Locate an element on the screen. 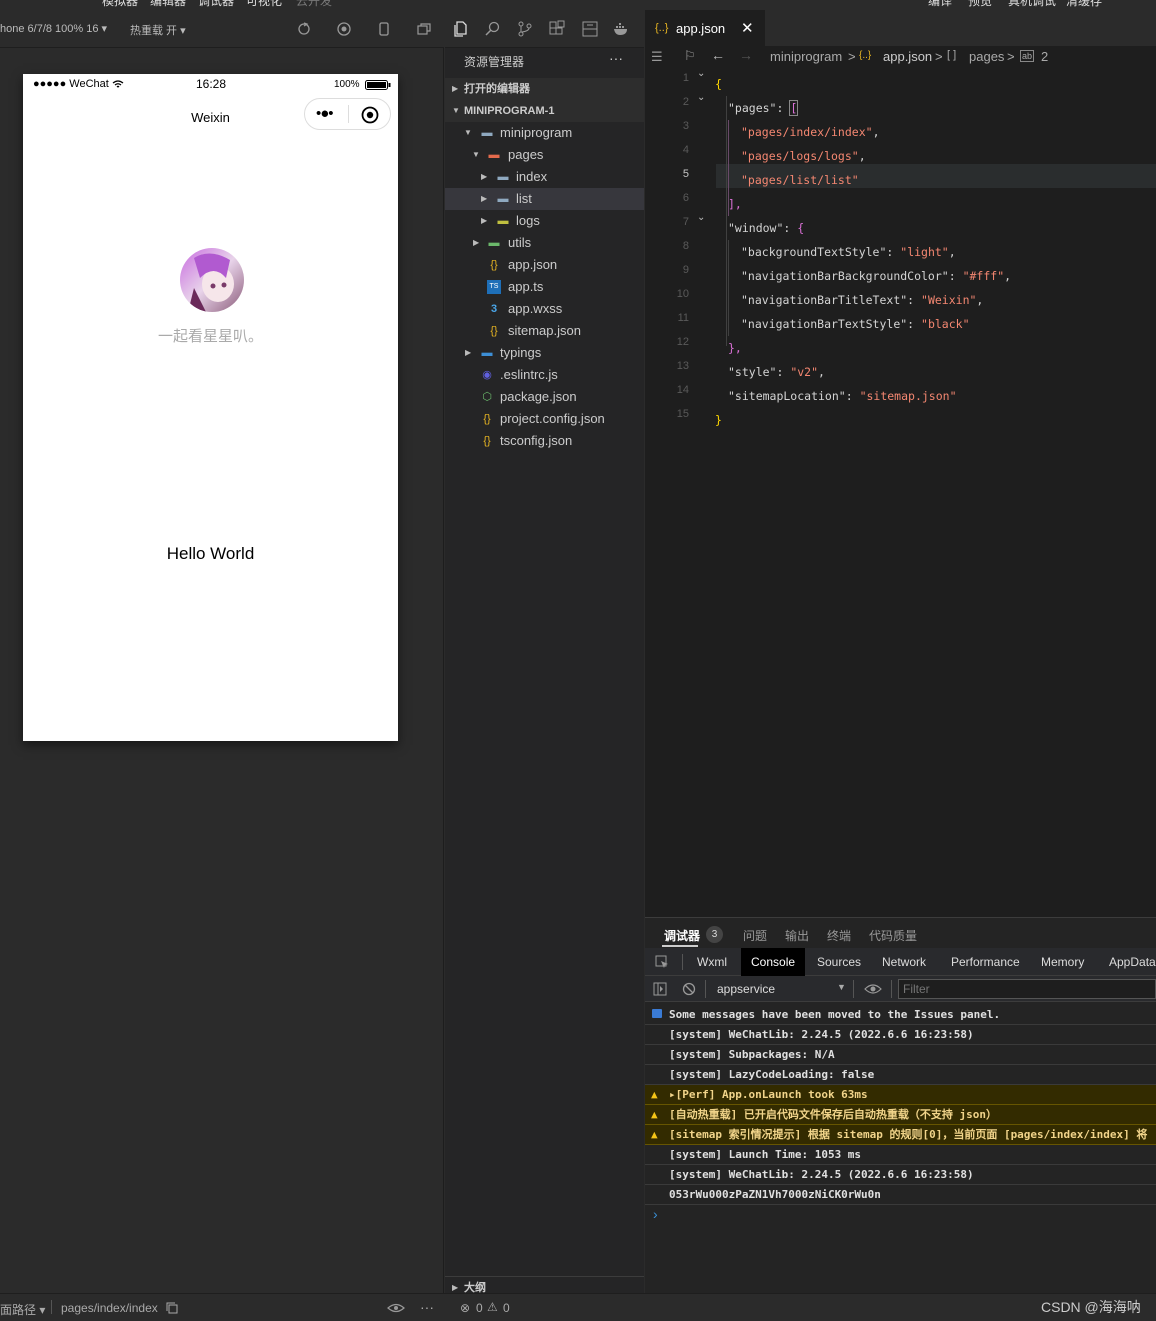 The image size is (1156, 1321). forward-icon: → is located at coordinates (746, 55).